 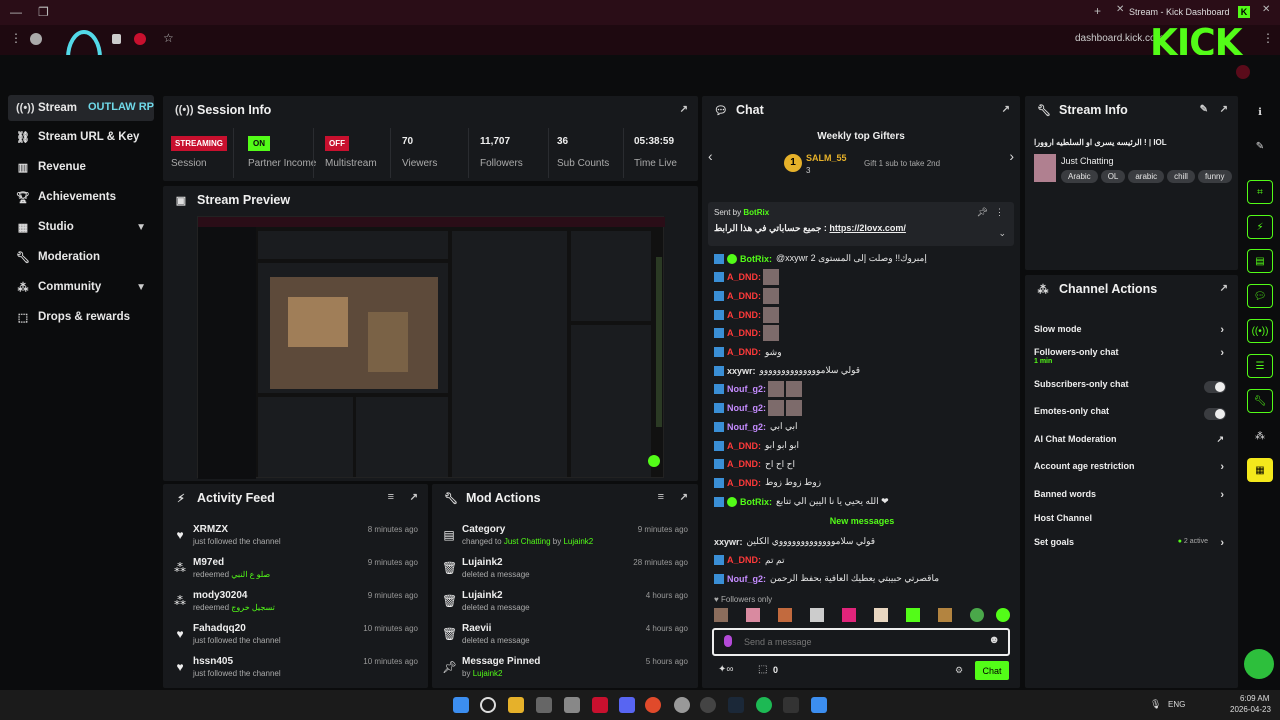 I want to click on tag-chip: funny, so click(x=1214, y=176).